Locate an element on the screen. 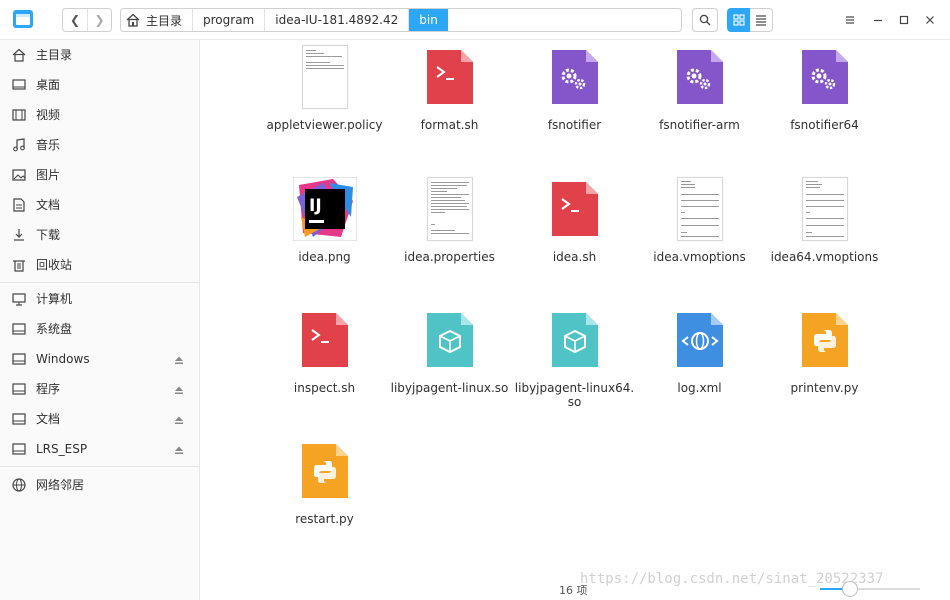  list-view-icon is located at coordinates (761, 20).